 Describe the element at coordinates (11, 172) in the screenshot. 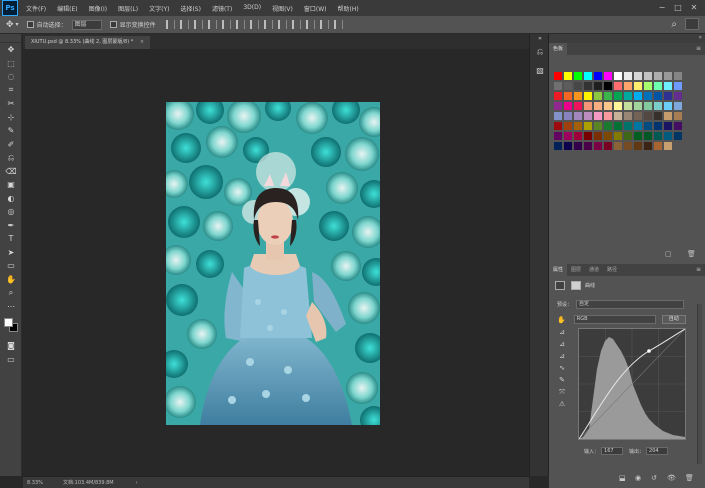

I see `eraser-tool-icon: ⌫` at that location.